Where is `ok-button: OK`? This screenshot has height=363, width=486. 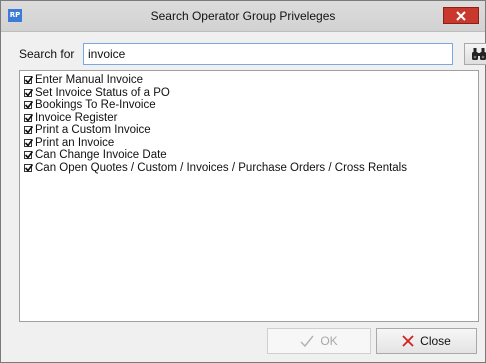
ok-button: OK is located at coordinates (319, 341).